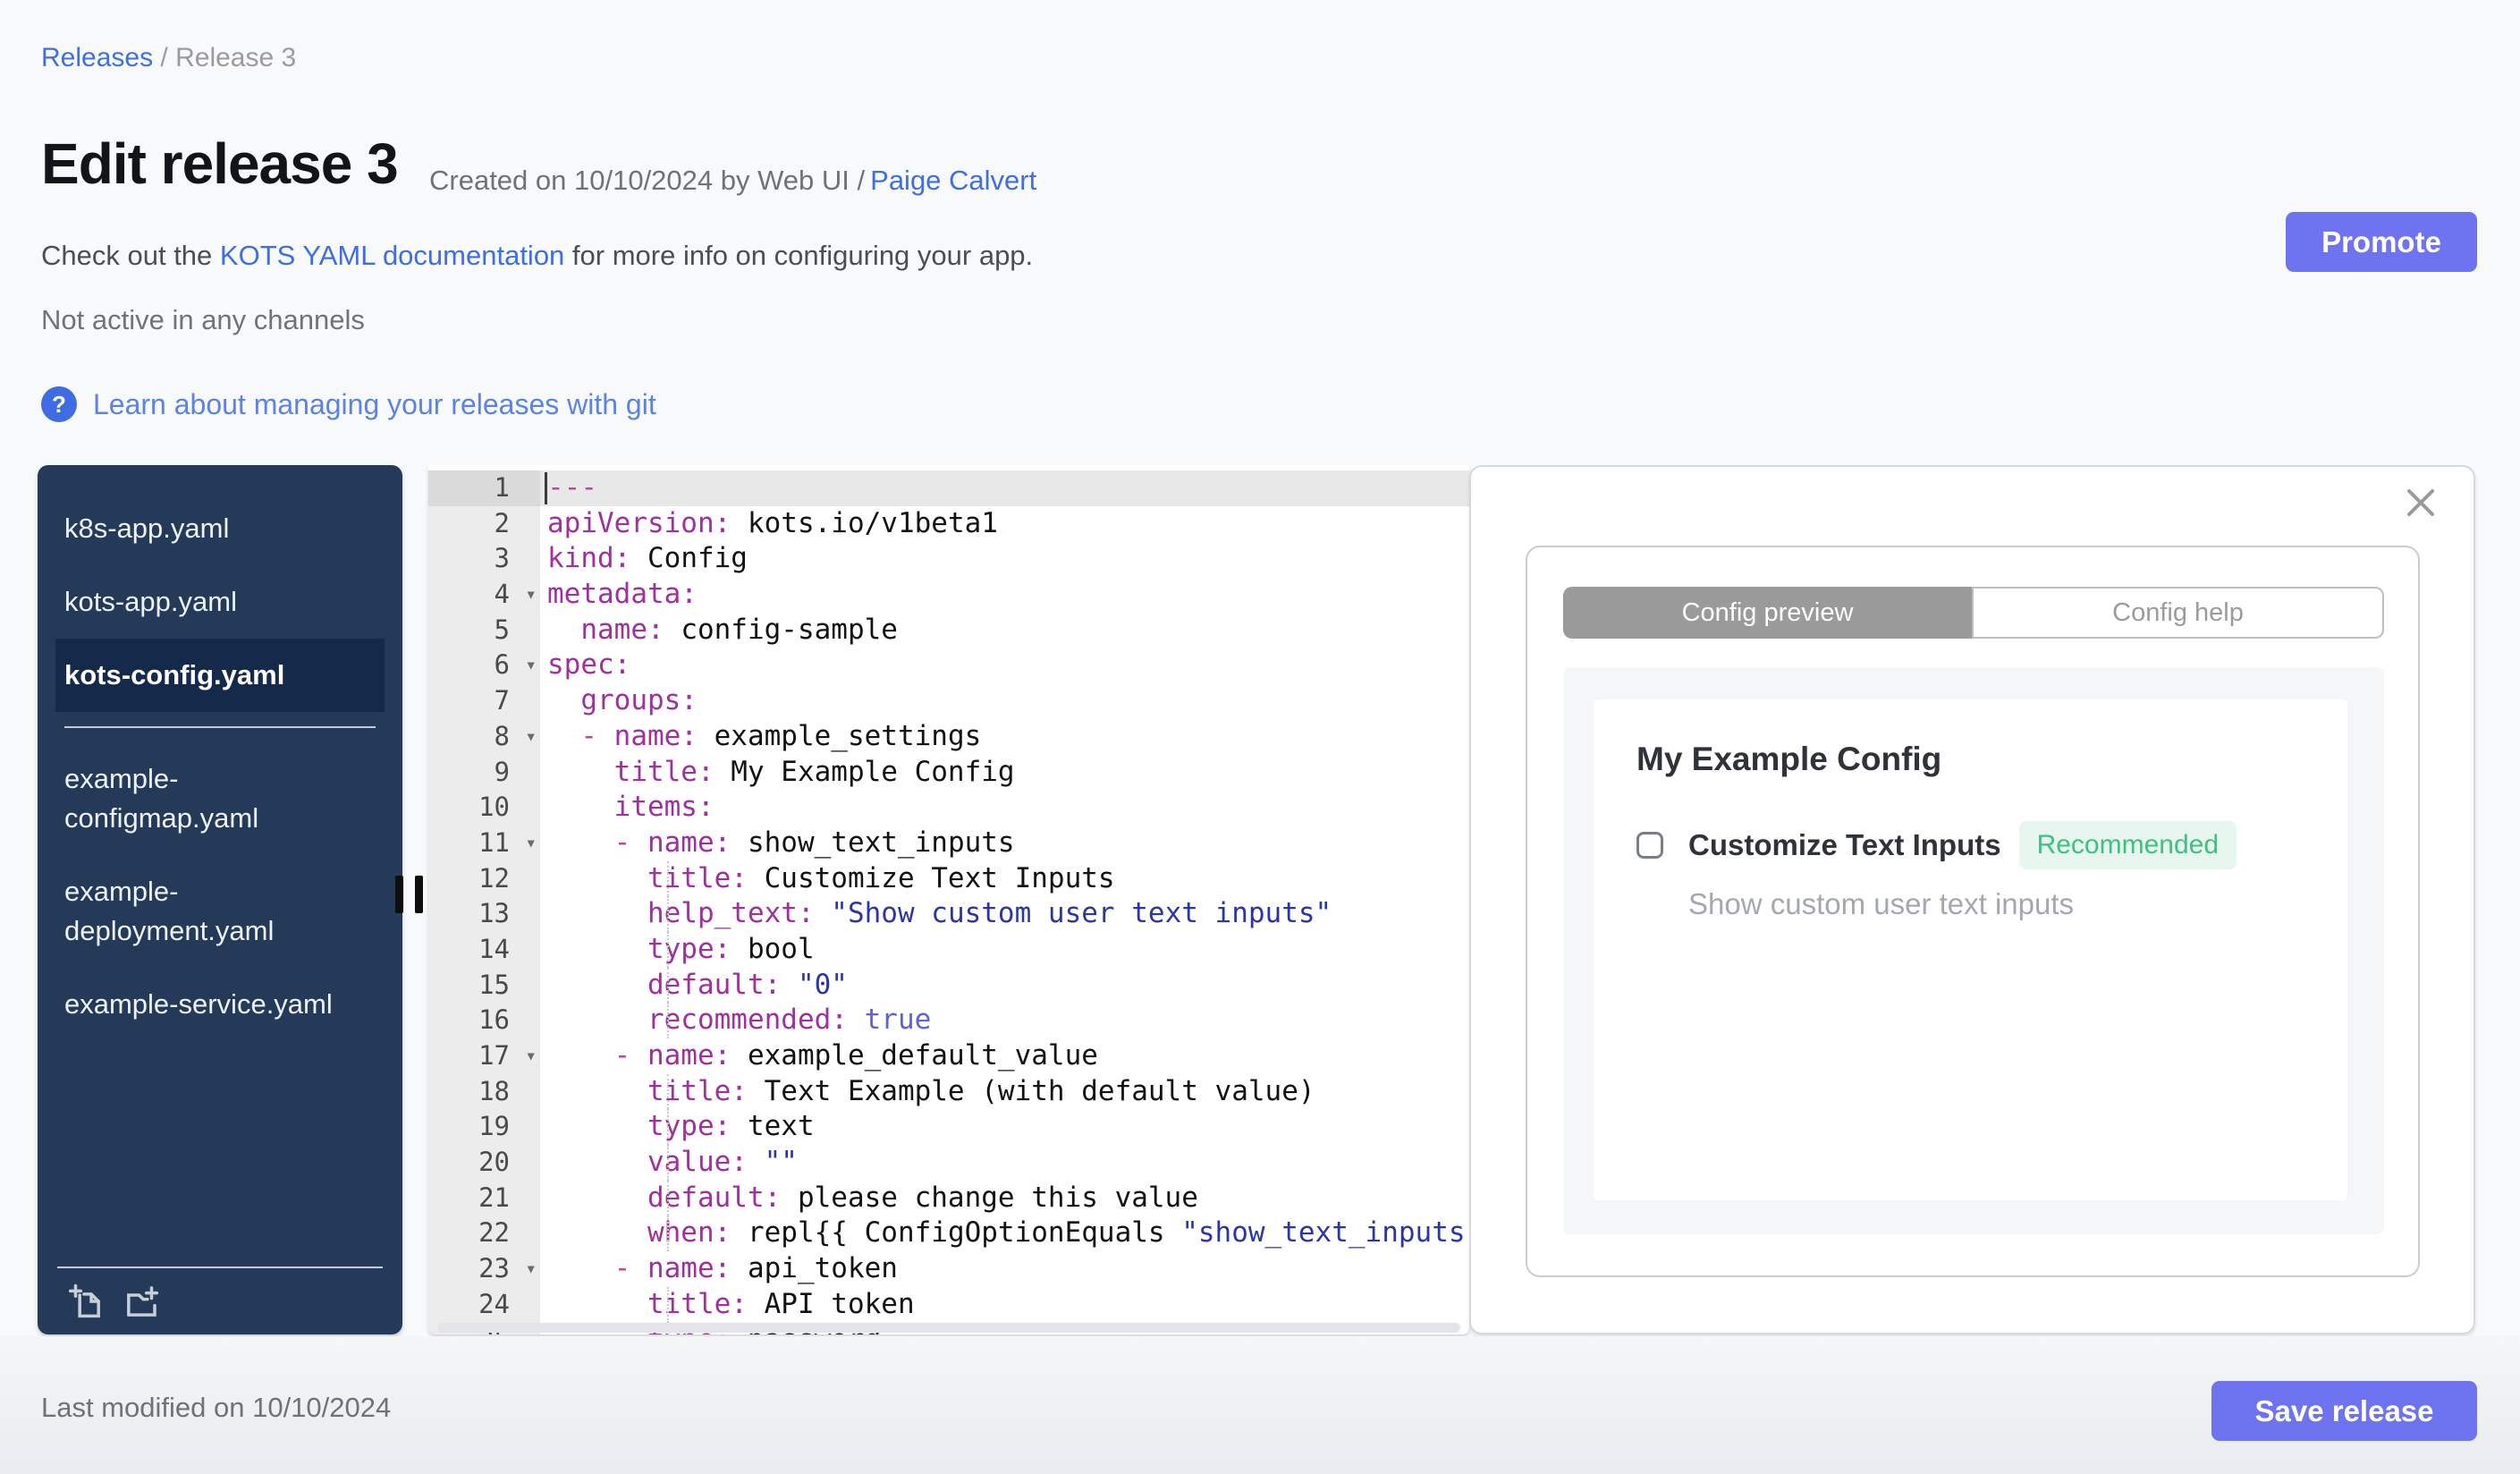 Image resolution: width=2520 pixels, height=1474 pixels. Describe the element at coordinates (814, 842) in the screenshot. I see `code-text: - name: show_text_inputs` at that location.